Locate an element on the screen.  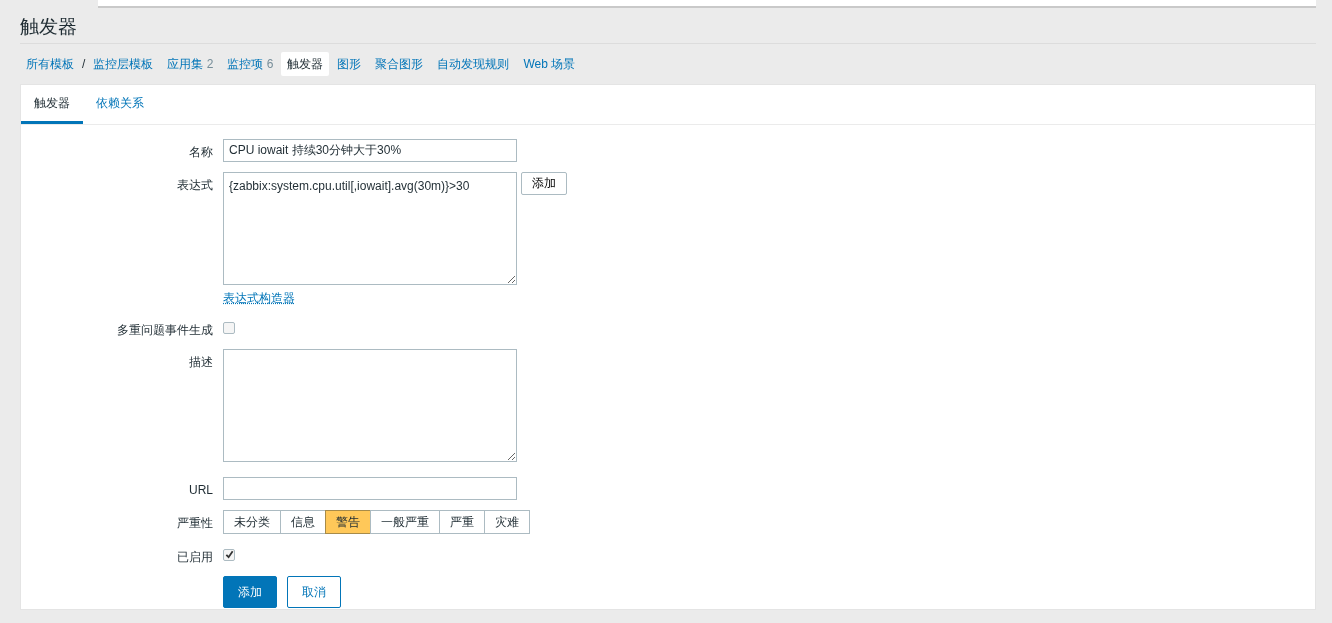
breadcrumb-link: 应用集 2 is located at coordinates (190, 63).